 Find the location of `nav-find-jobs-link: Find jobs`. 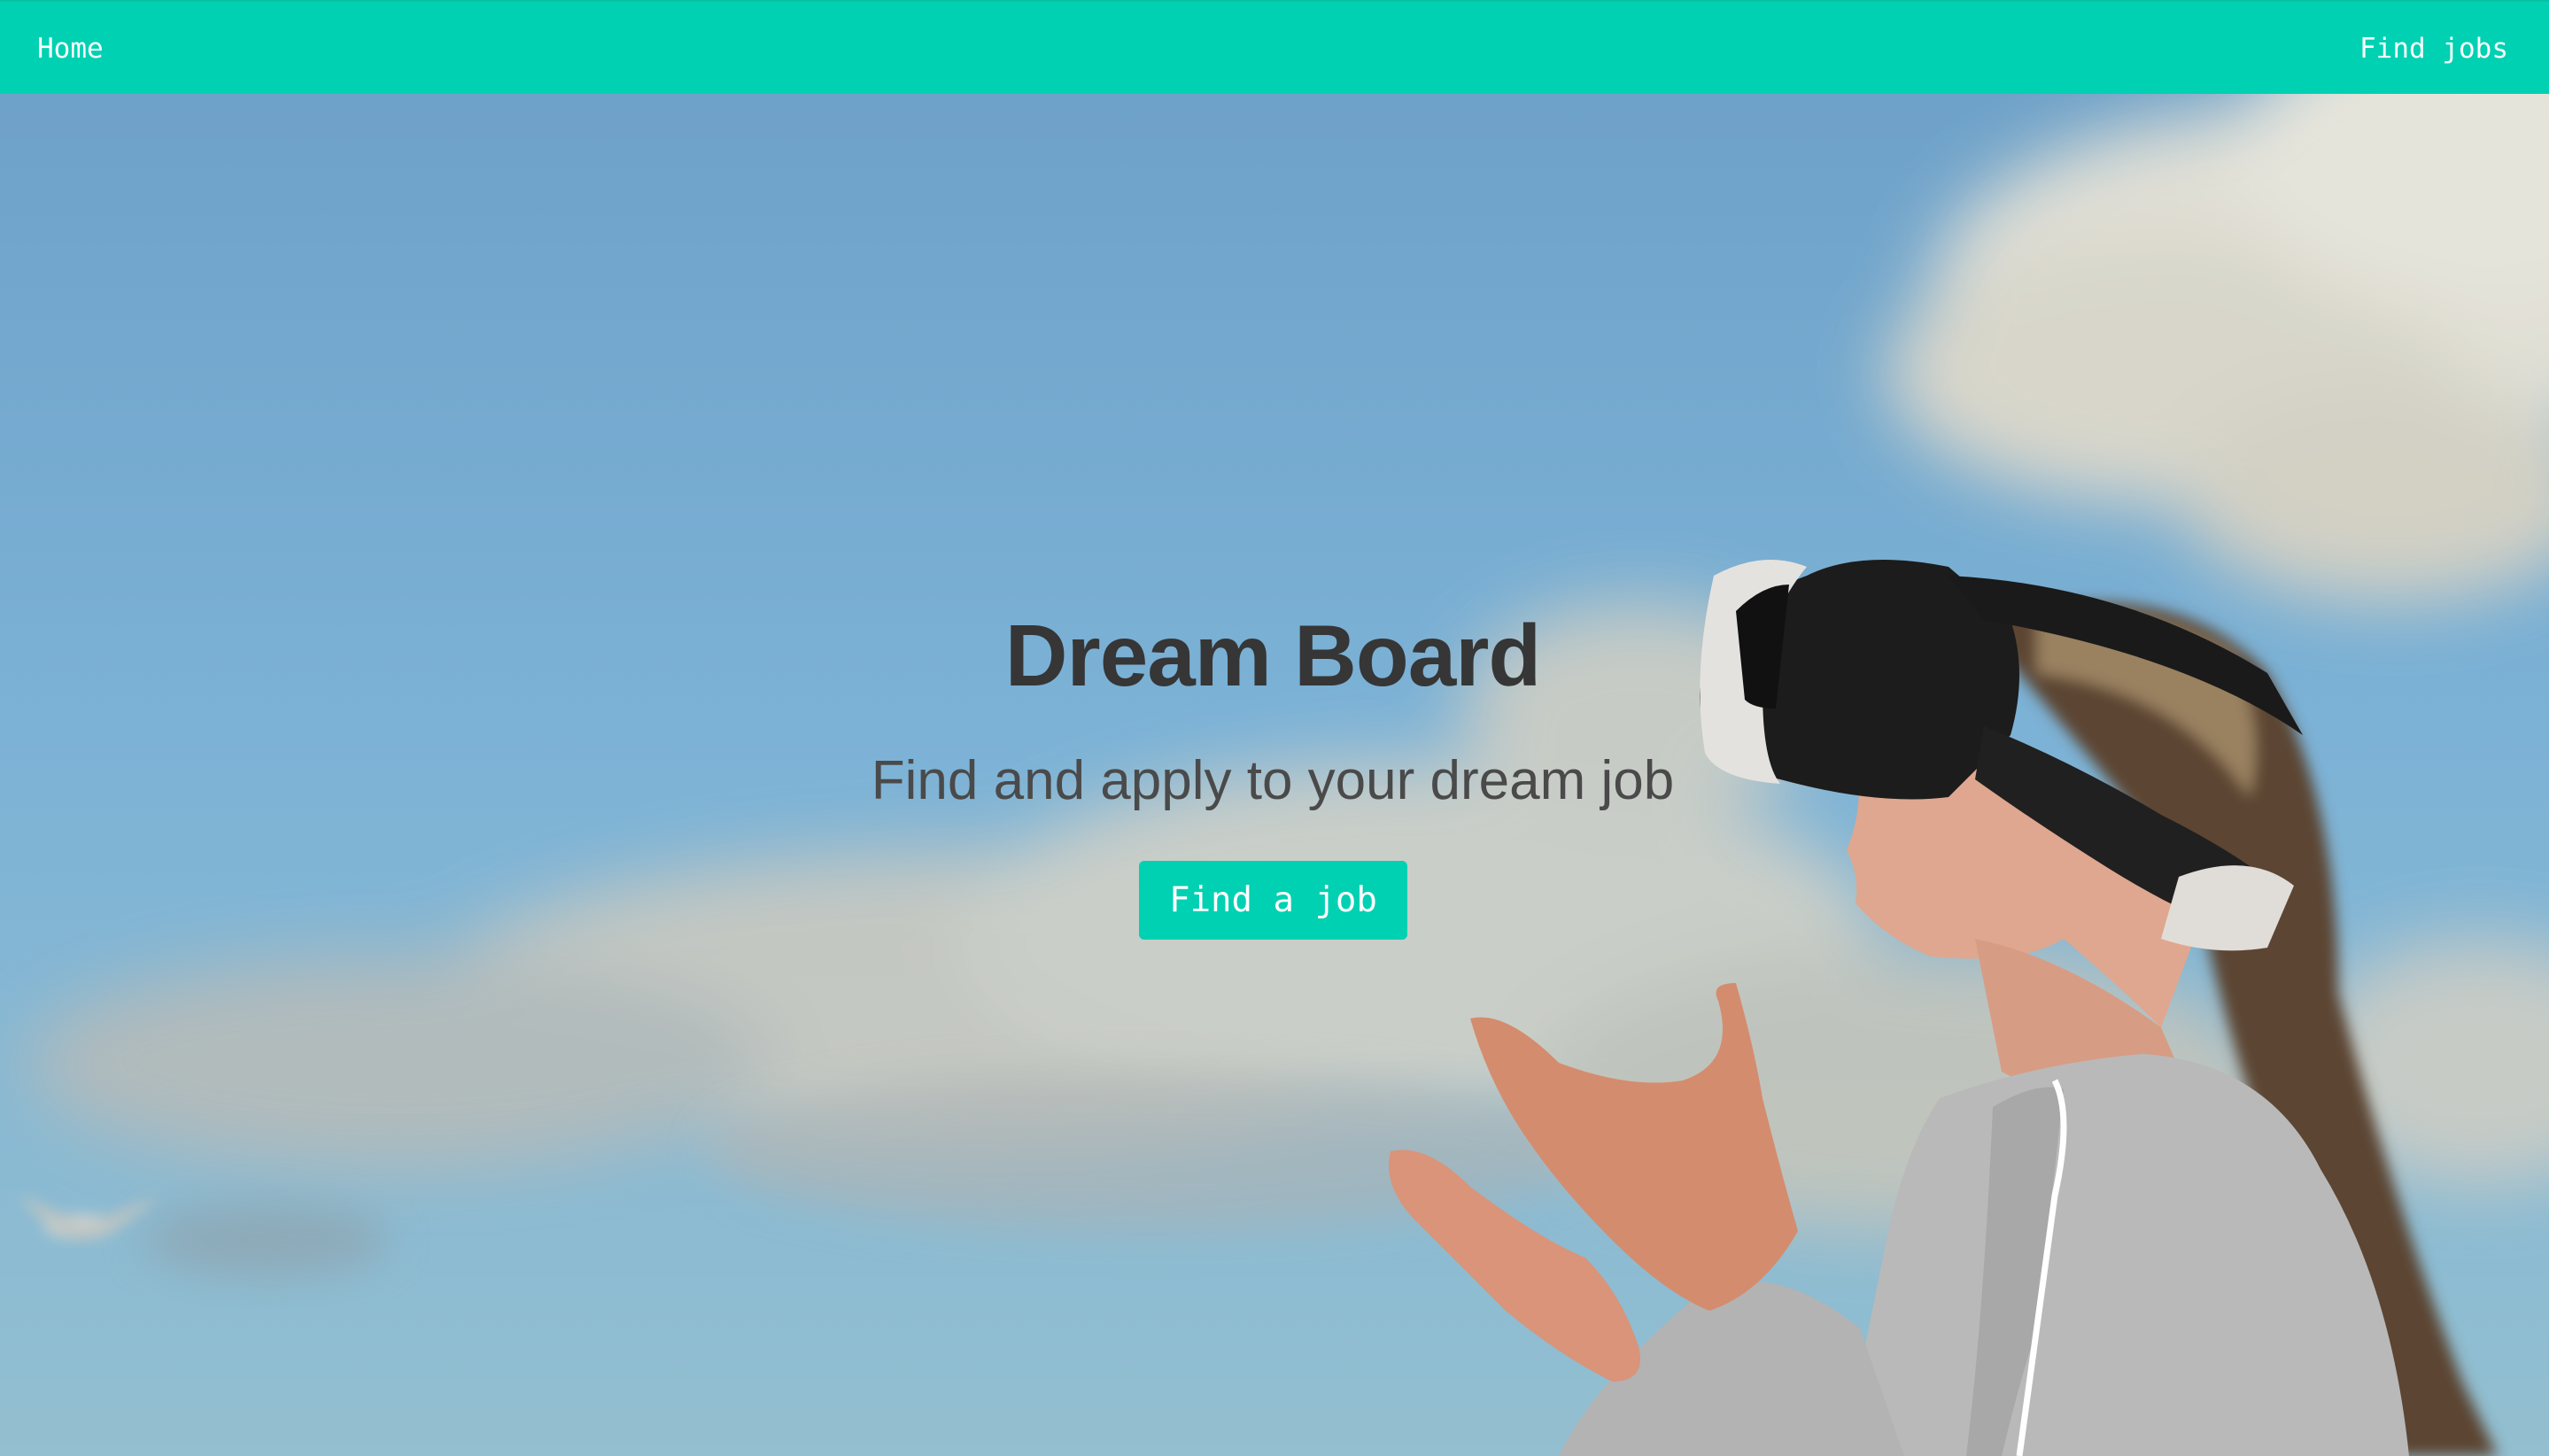

nav-find-jobs-link: Find jobs is located at coordinates (2433, 49).